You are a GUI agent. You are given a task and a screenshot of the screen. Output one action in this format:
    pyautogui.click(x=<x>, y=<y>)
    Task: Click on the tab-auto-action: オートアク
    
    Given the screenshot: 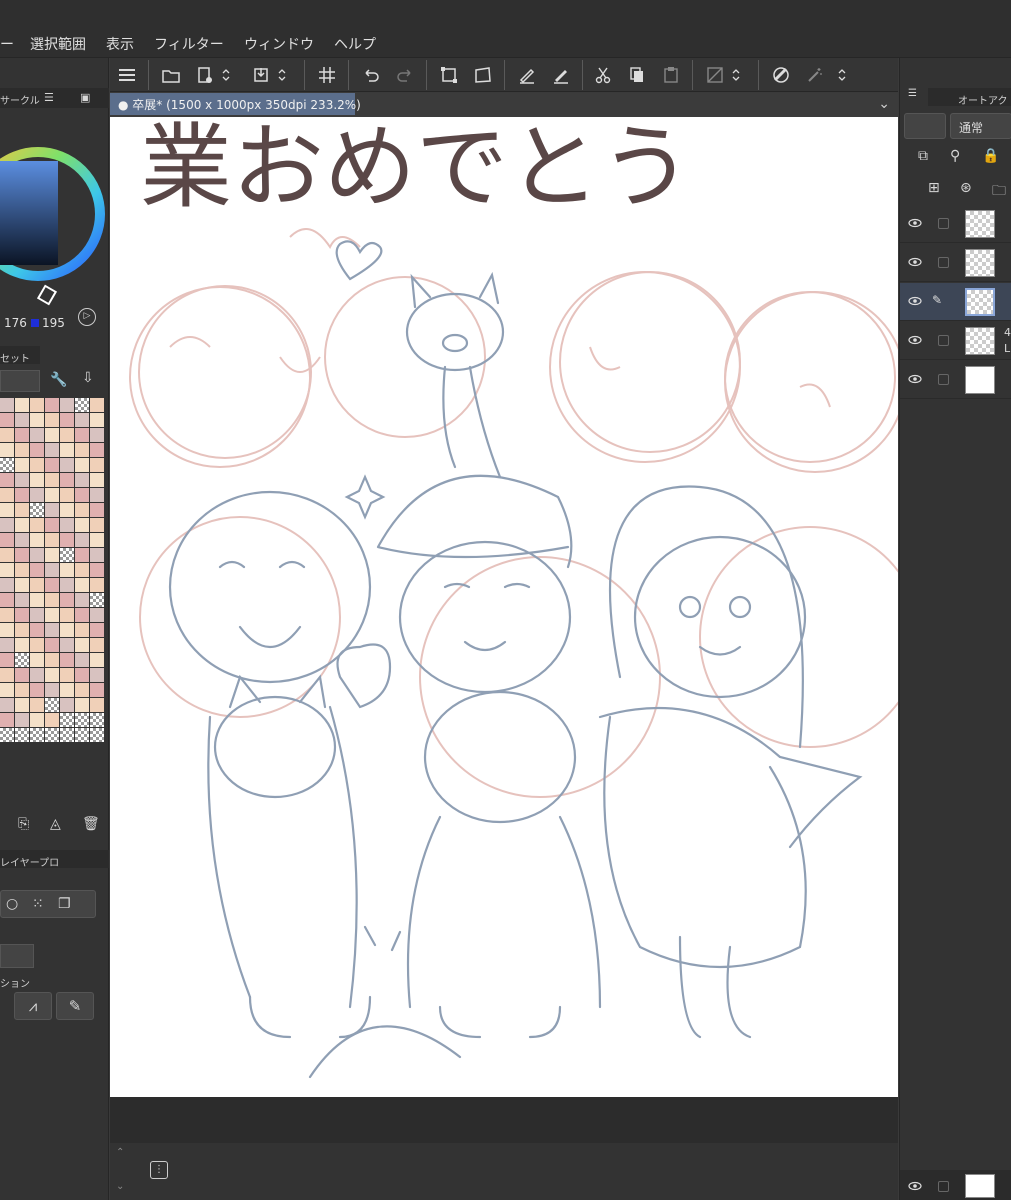 What is the action you would take?
    pyautogui.click(x=983, y=99)
    